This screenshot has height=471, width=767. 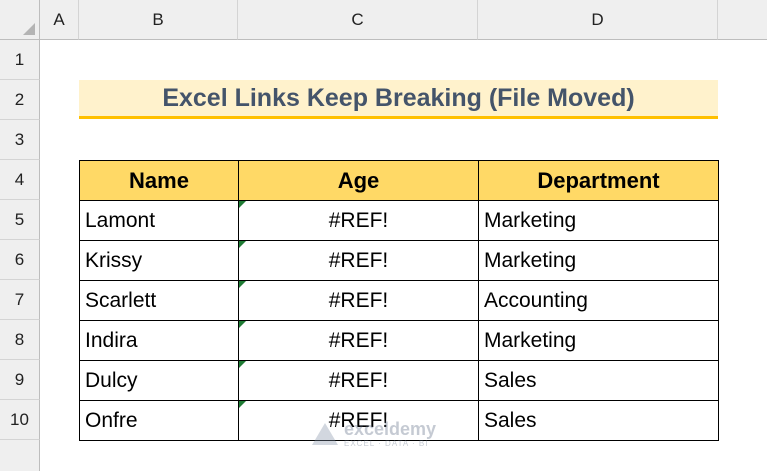 What do you see at coordinates (358, 180) in the screenshot?
I see `header-age: Age` at bounding box center [358, 180].